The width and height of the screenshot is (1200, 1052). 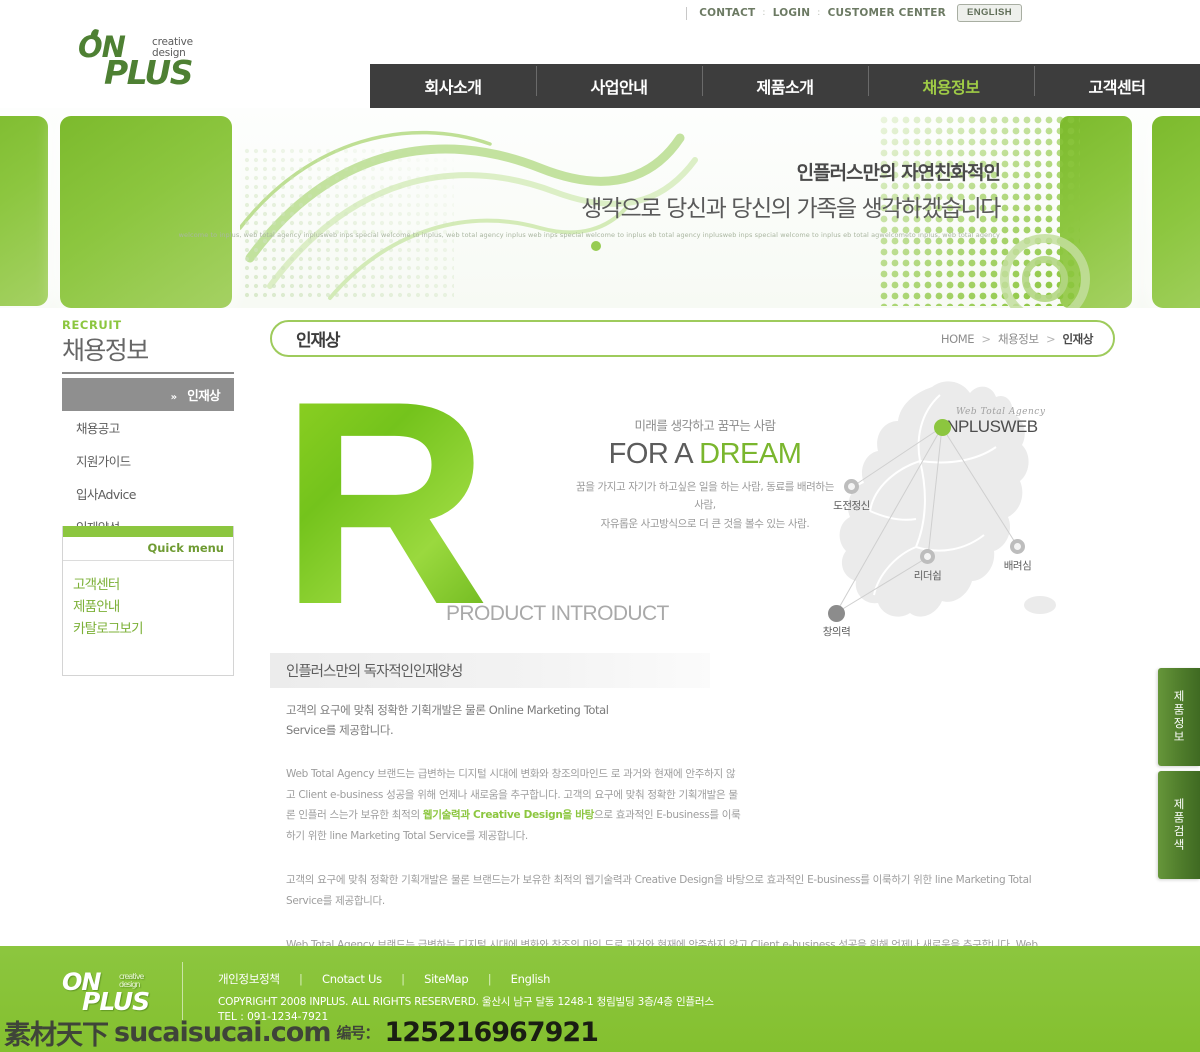 What do you see at coordinates (531, 979) in the screenshot?
I see `footer-link-english: English` at bounding box center [531, 979].